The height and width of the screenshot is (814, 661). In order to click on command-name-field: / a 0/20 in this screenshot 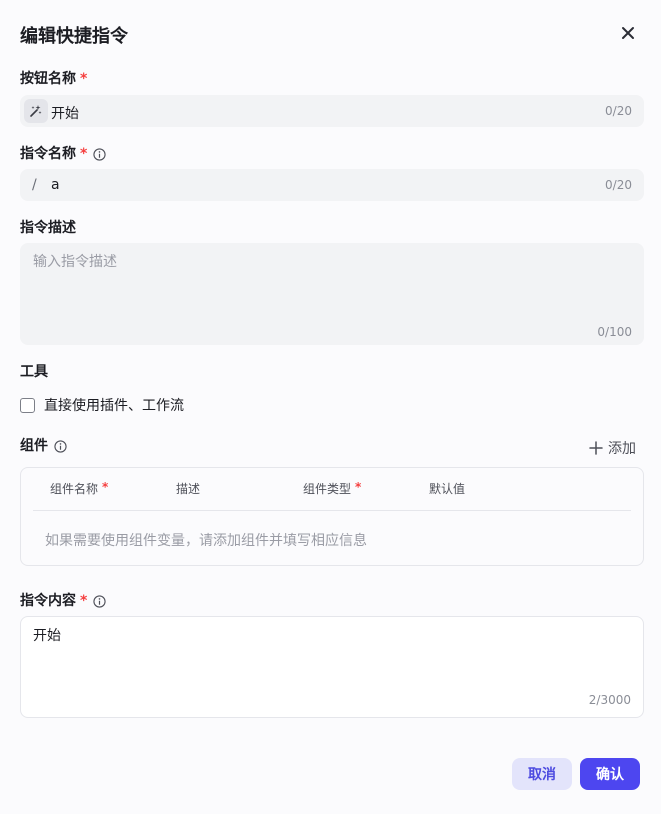, I will do `click(332, 185)`.